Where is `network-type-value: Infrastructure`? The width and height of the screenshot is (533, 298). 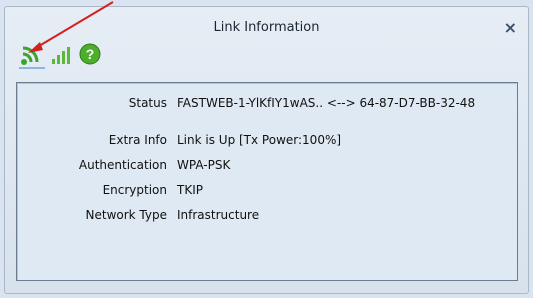
network-type-value: Infrastructure is located at coordinates (218, 215).